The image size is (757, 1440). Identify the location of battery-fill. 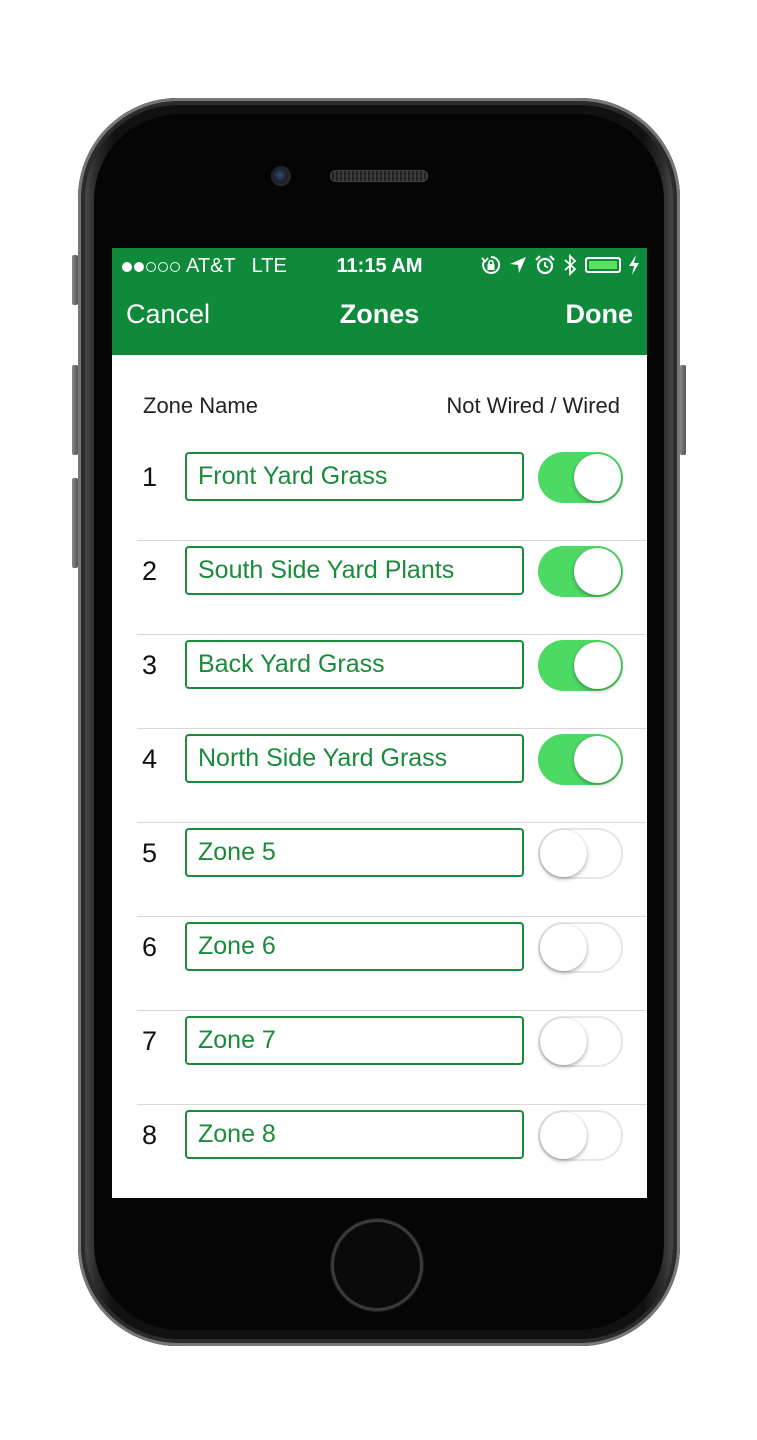
(603, 265).